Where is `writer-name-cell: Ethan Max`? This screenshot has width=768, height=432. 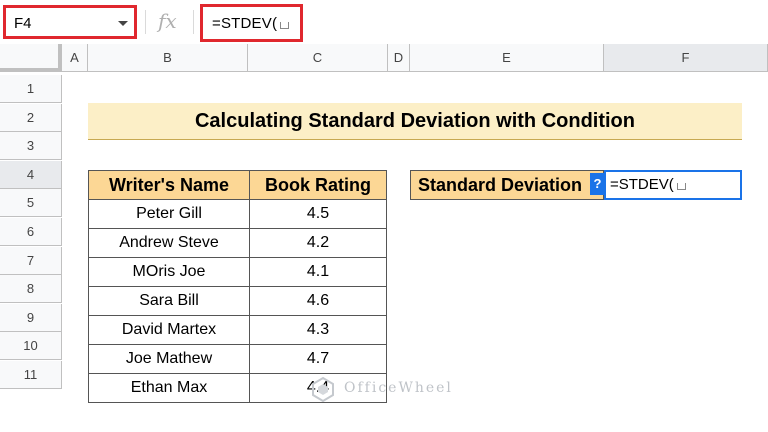 writer-name-cell: Ethan Max is located at coordinates (169, 388).